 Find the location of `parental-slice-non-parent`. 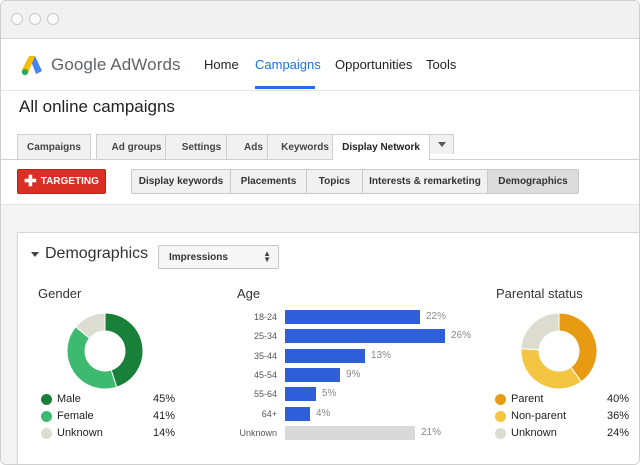

parental-slice-non-parent is located at coordinates (551, 369).